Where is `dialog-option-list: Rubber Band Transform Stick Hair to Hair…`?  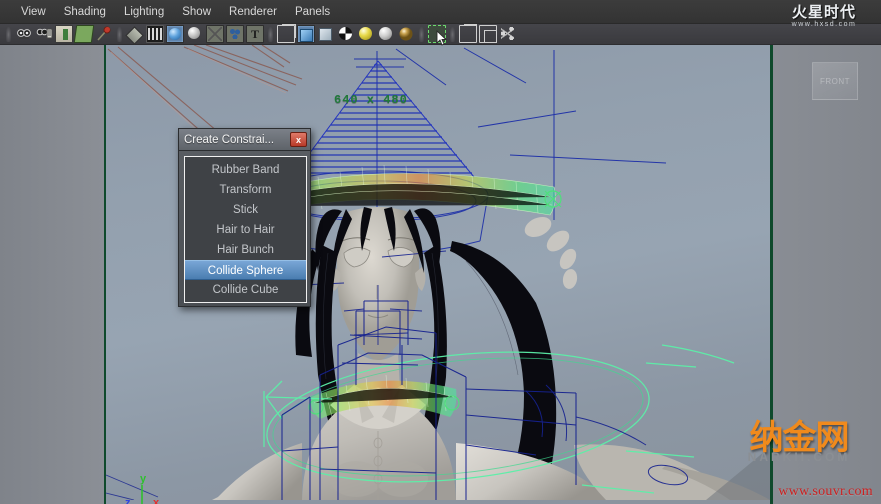
dialog-option-list: Rubber Band Transform Stick Hair to Hair… is located at coordinates (245, 229).